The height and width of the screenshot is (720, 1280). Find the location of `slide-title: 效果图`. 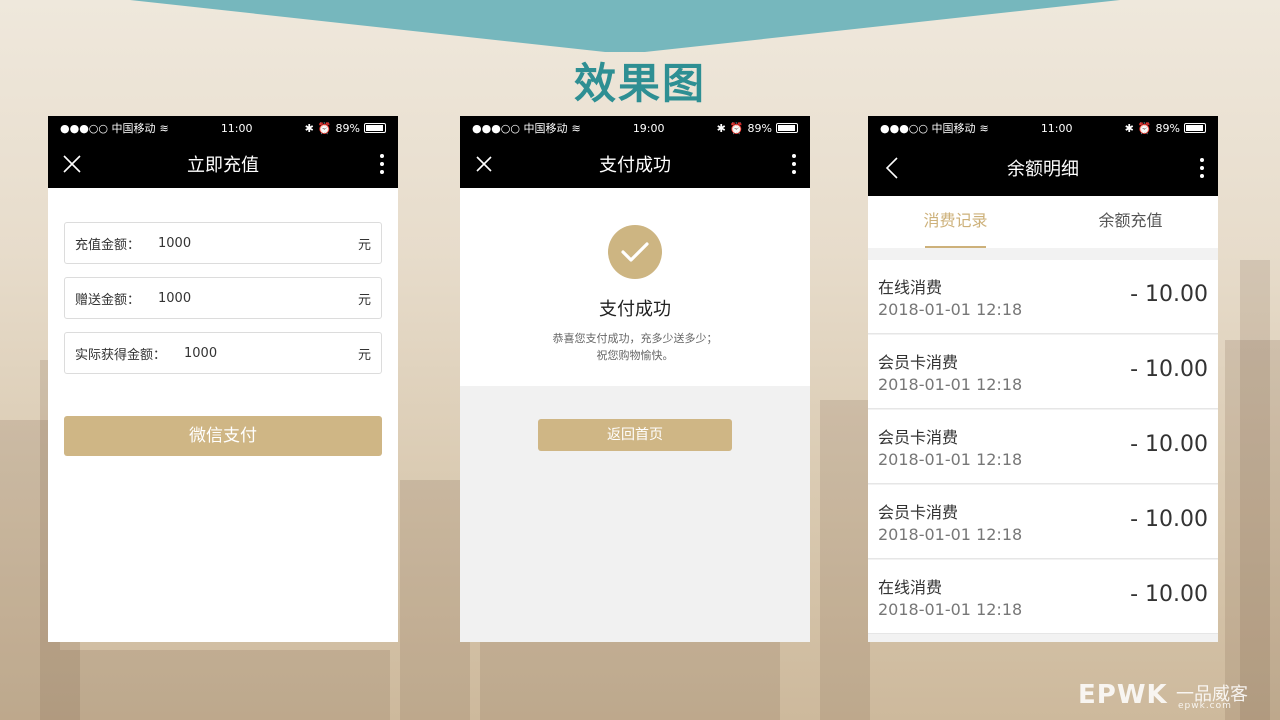

slide-title: 效果图 is located at coordinates (639, 83).